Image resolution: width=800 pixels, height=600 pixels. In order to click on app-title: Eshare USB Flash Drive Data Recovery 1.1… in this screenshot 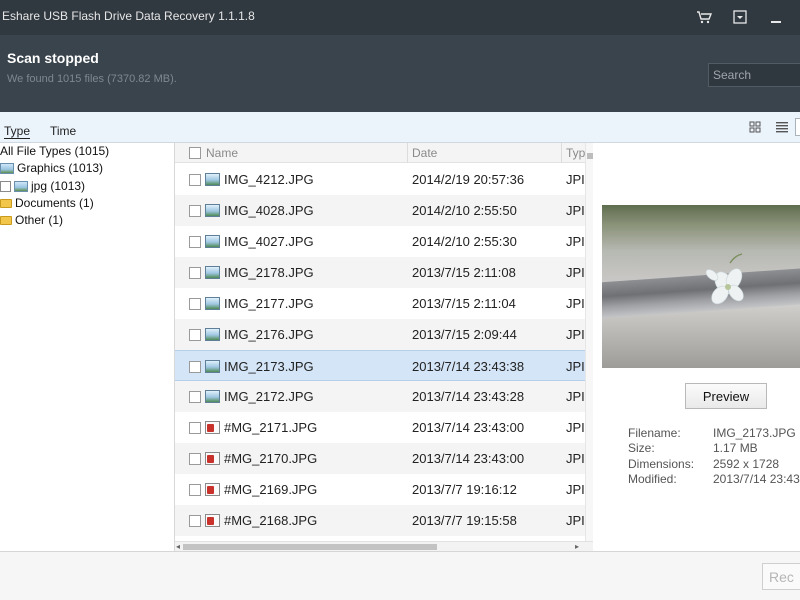, I will do `click(128, 16)`.